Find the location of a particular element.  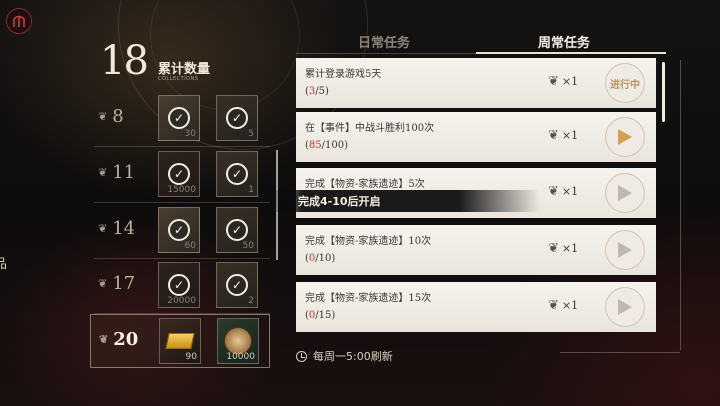

refresh-text: 每周一5:00刷新 is located at coordinates (353, 356).